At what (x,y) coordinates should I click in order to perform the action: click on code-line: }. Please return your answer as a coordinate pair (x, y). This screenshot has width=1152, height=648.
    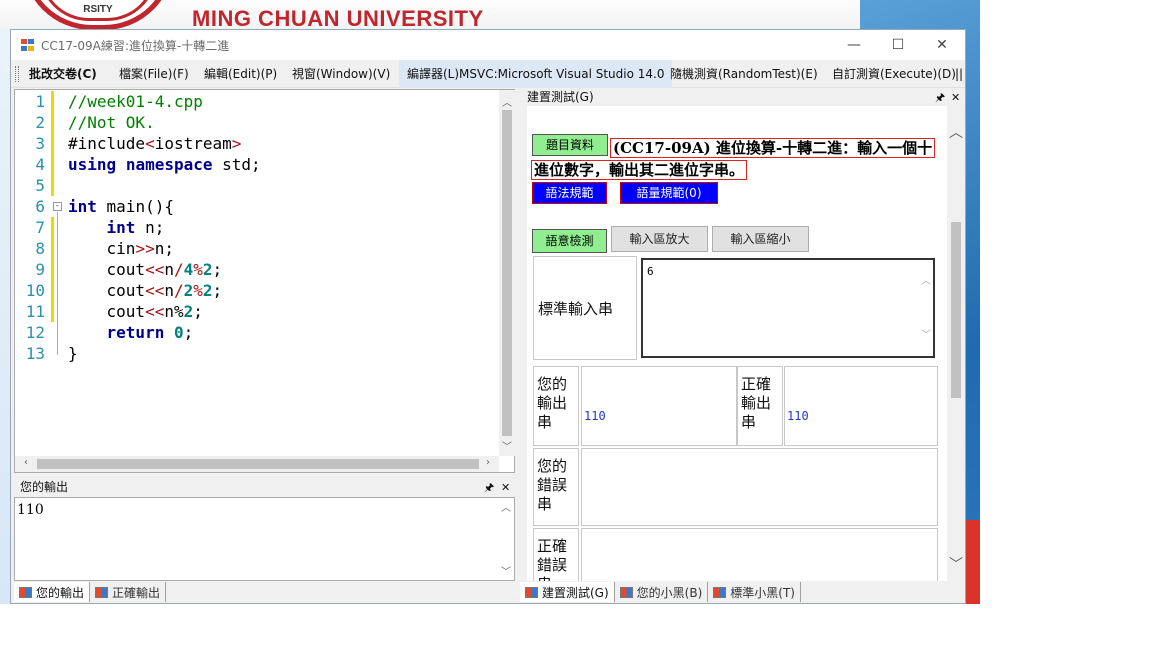
    Looking at the image, I should click on (73, 353).